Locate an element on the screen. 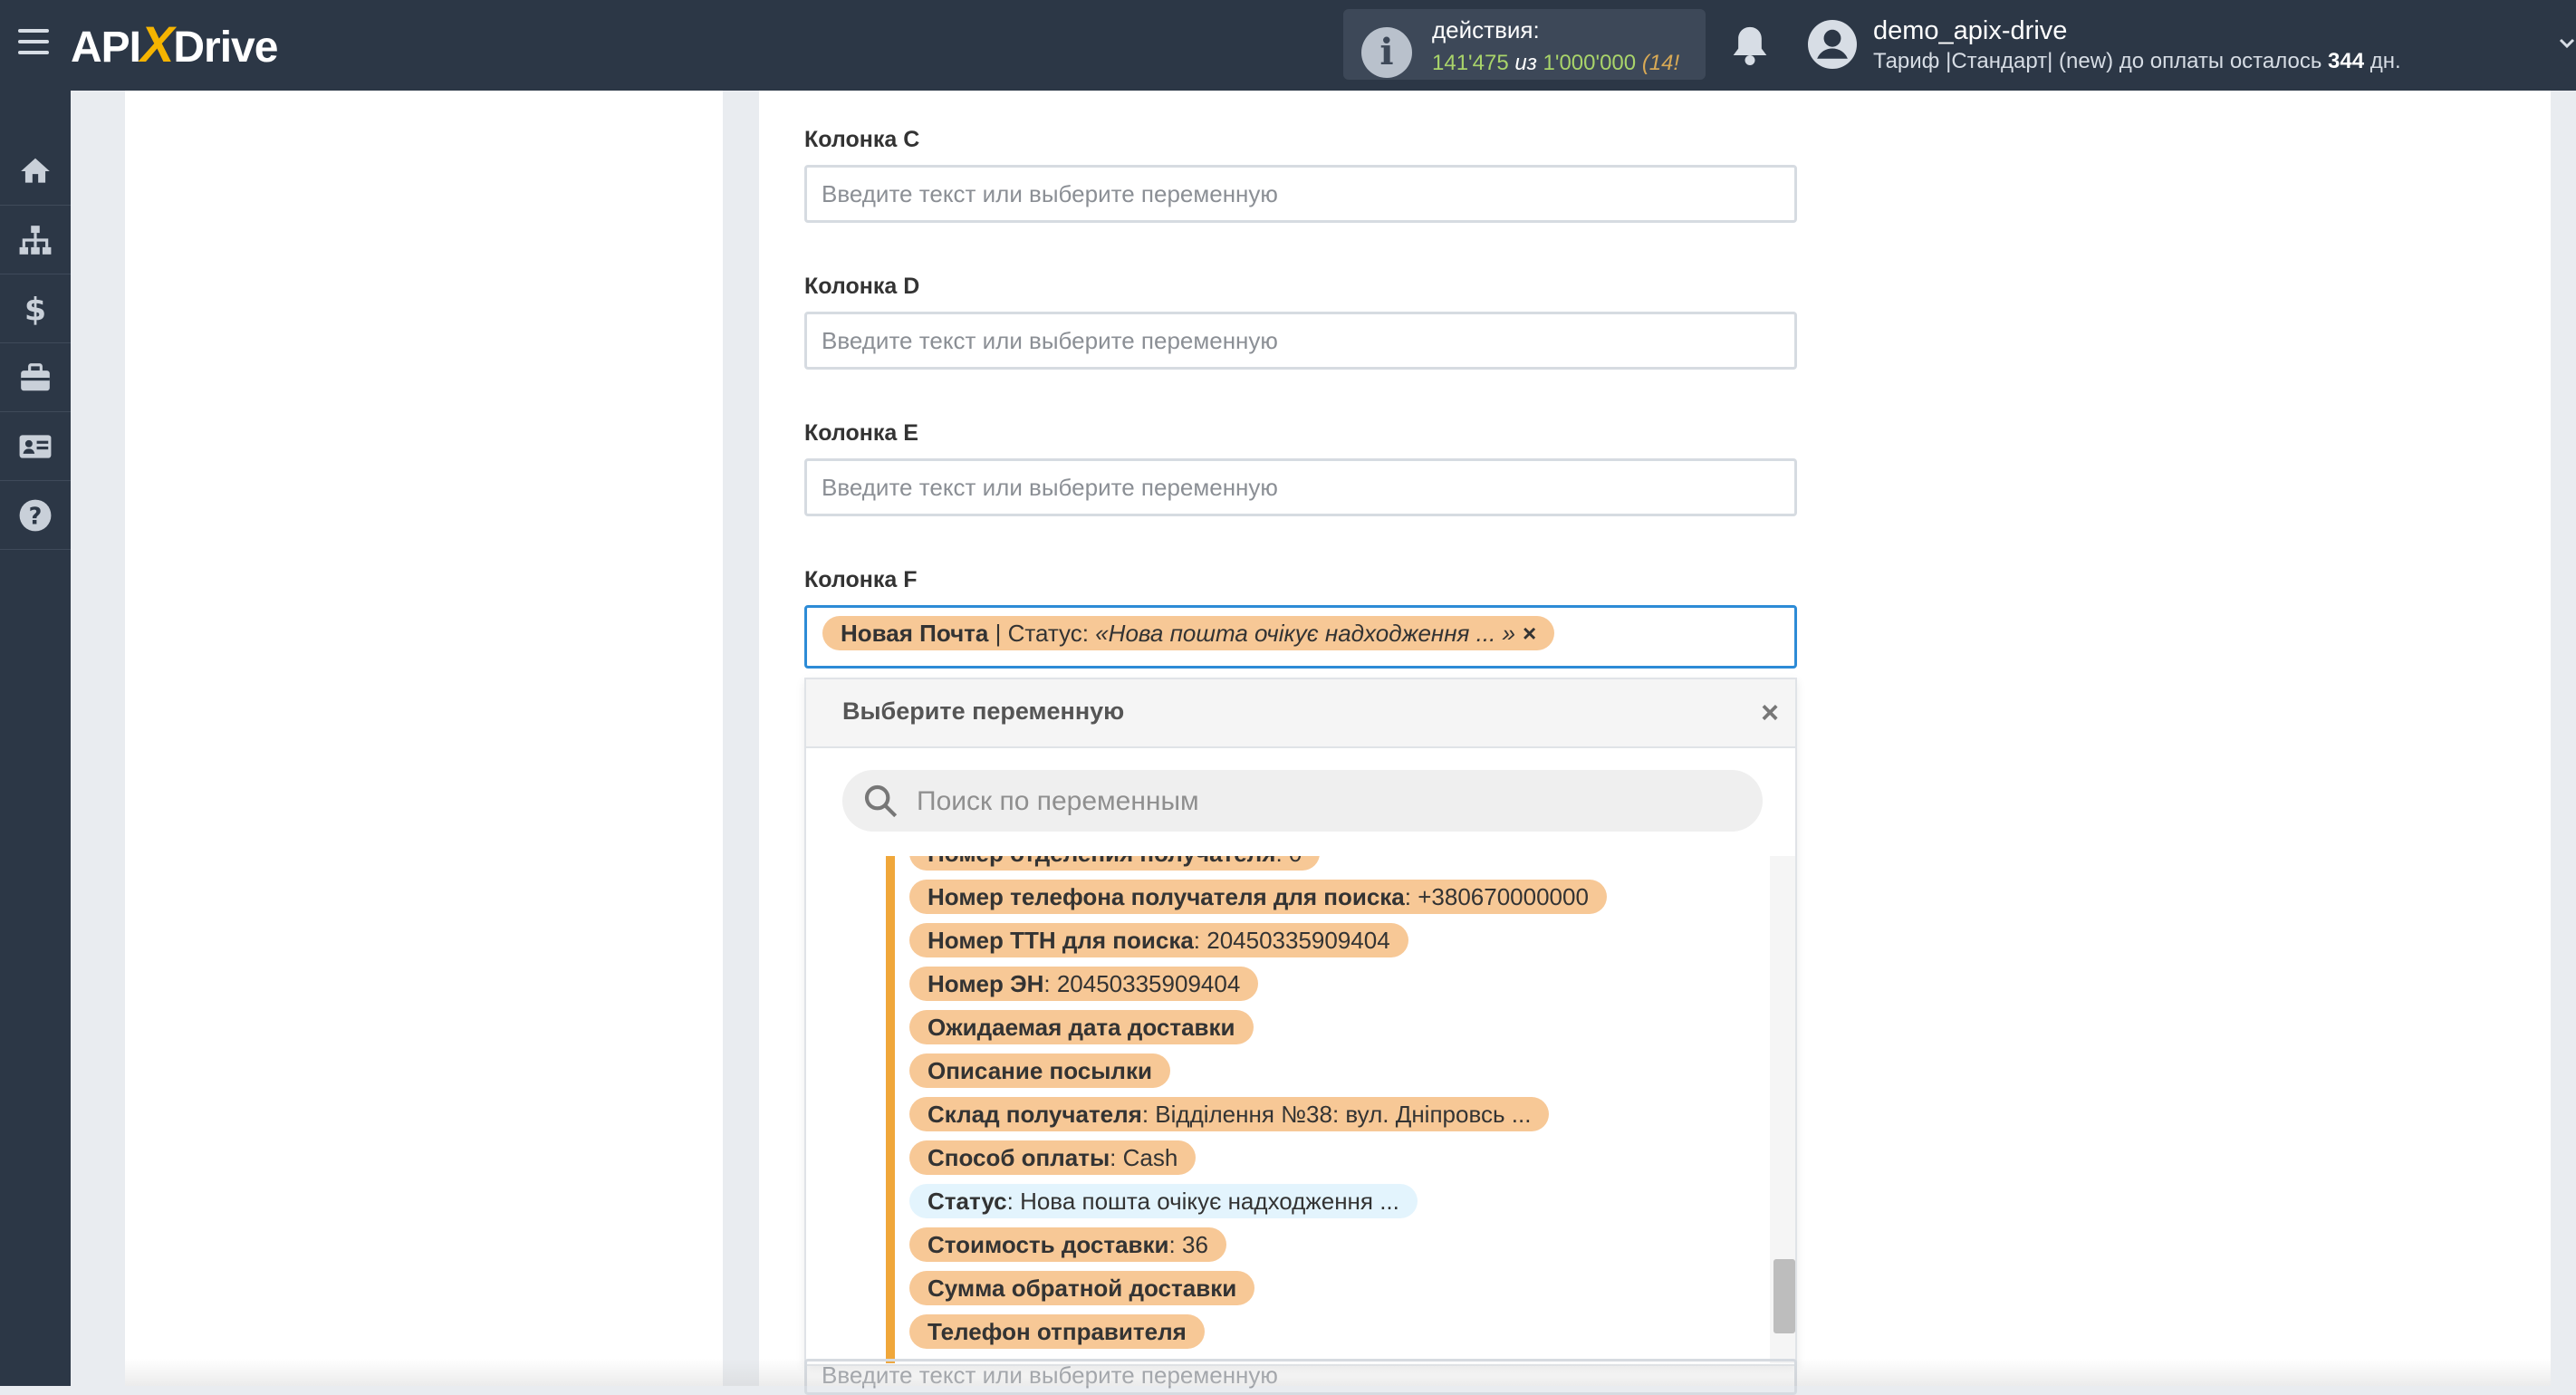 The image size is (2576, 1395). sidebar-item-services is located at coordinates (35, 378).